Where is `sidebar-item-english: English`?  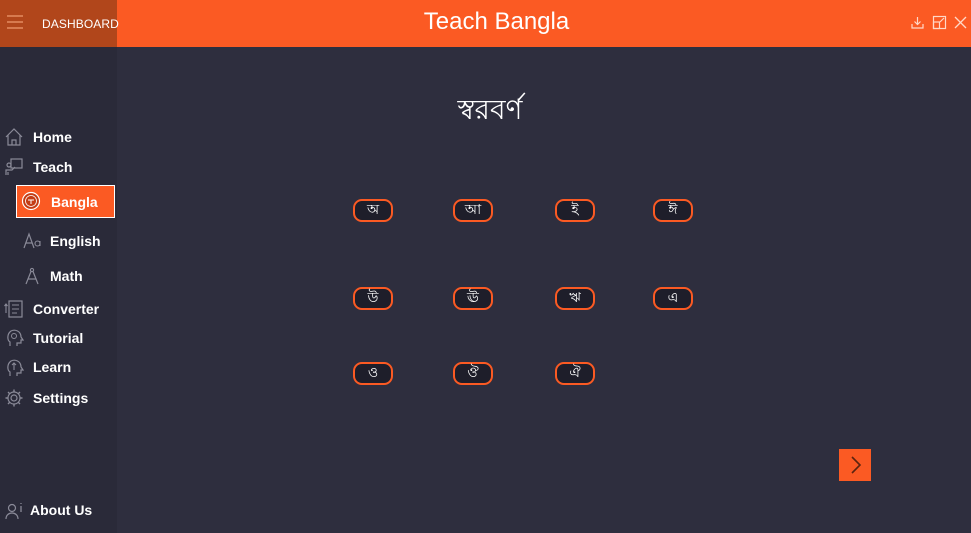 sidebar-item-english: English is located at coordinates (58, 242).